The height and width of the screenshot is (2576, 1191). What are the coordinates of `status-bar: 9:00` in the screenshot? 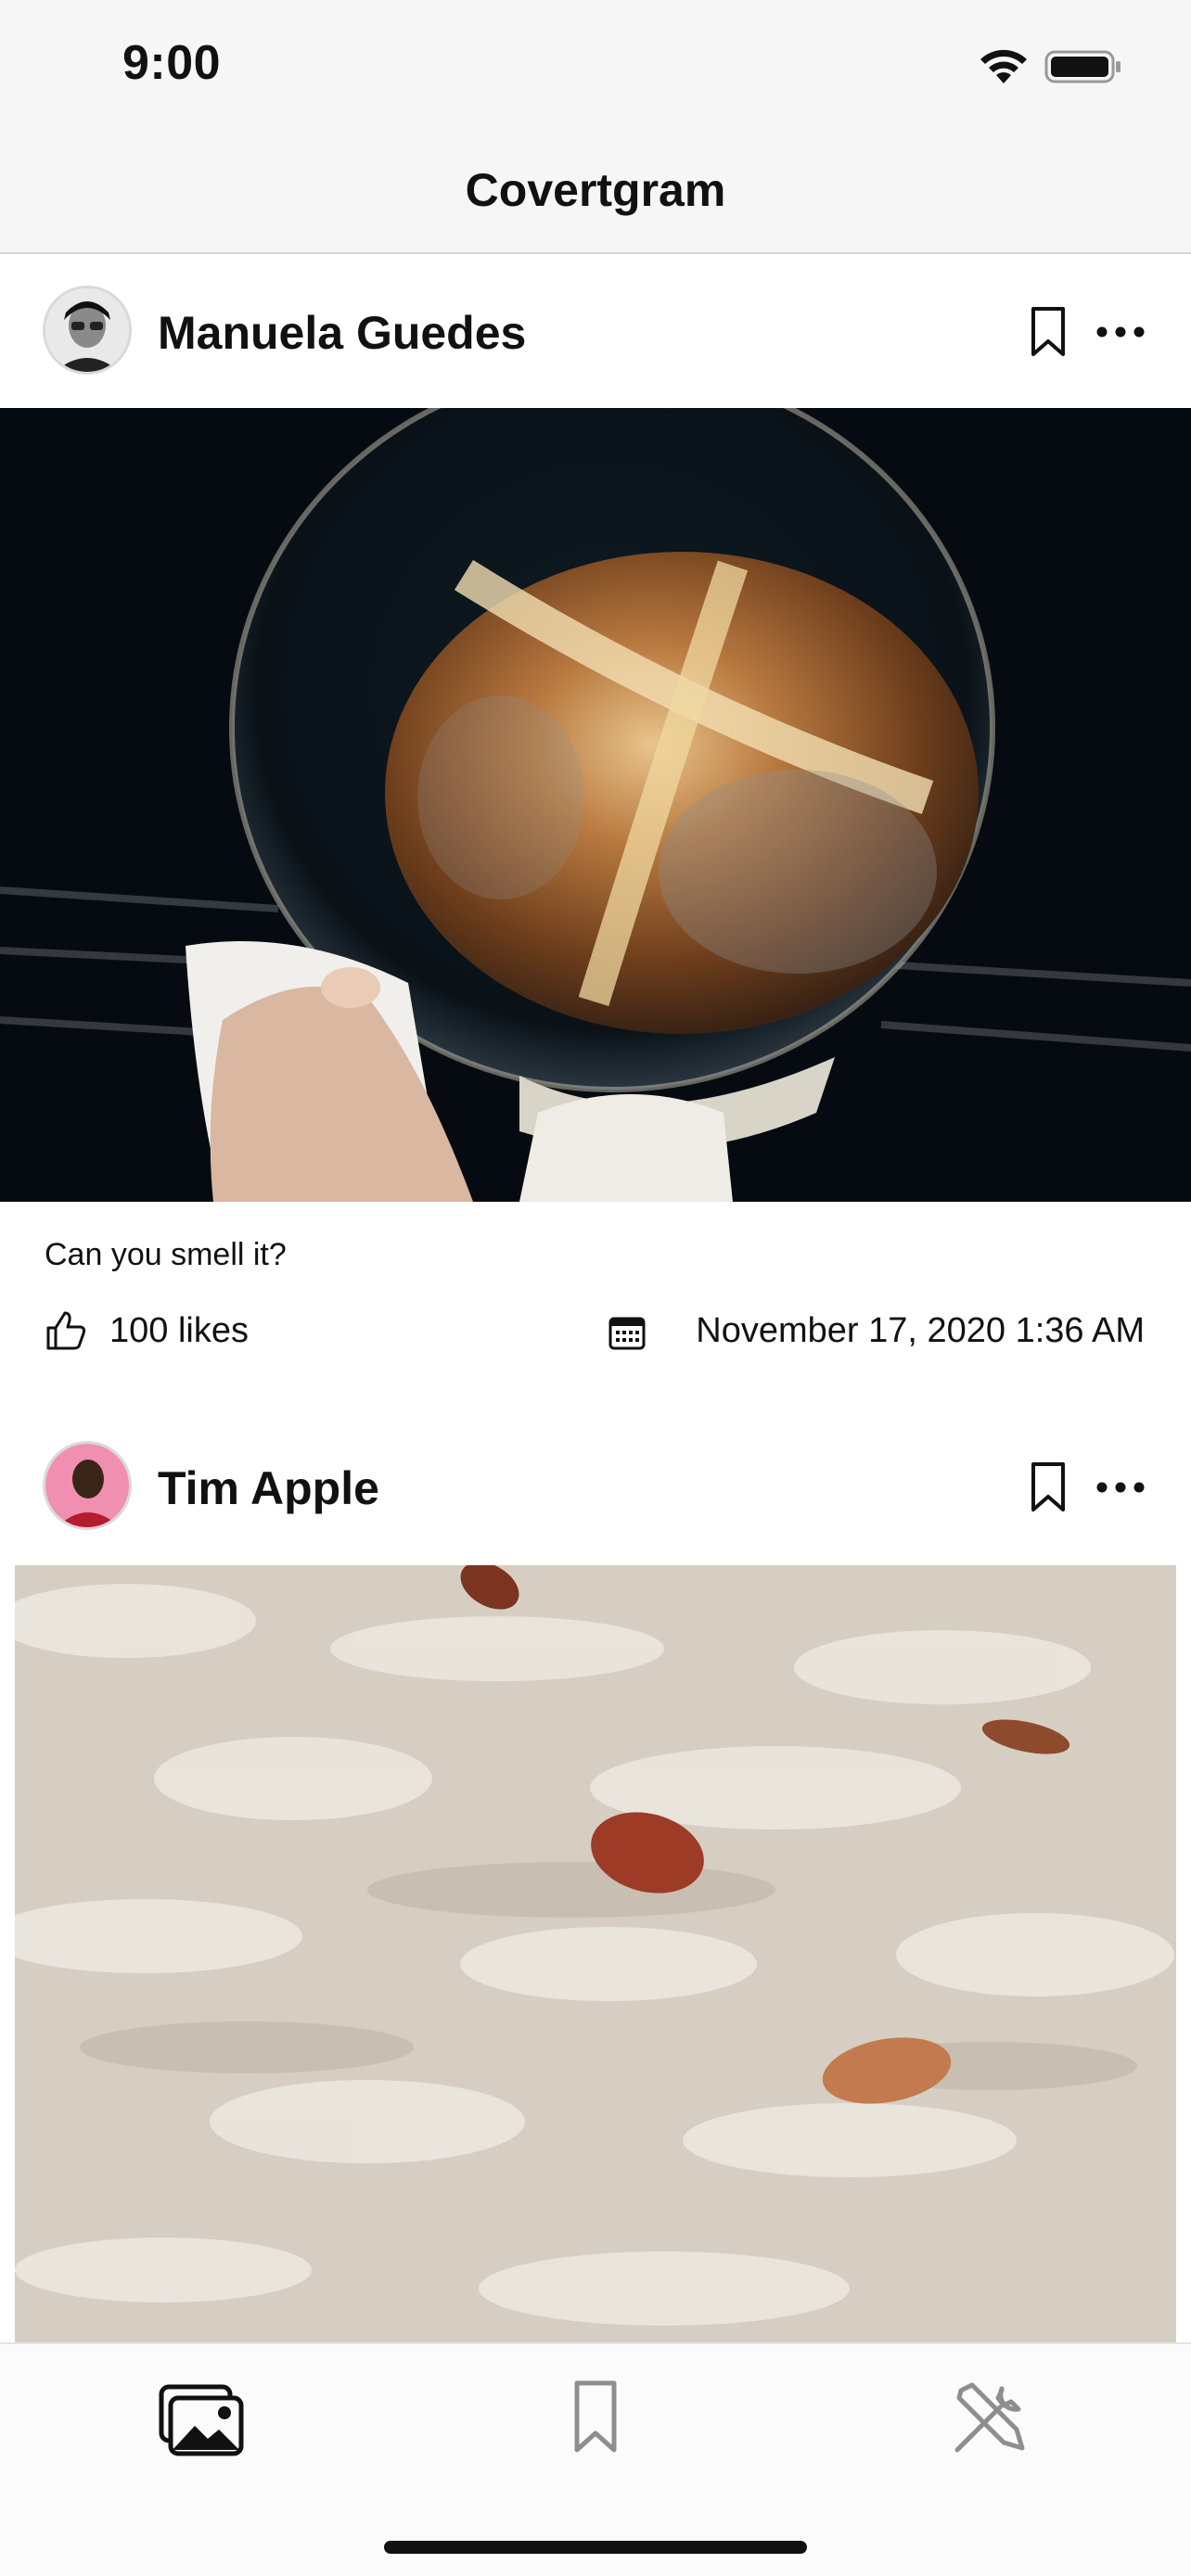 It's located at (595, 69).